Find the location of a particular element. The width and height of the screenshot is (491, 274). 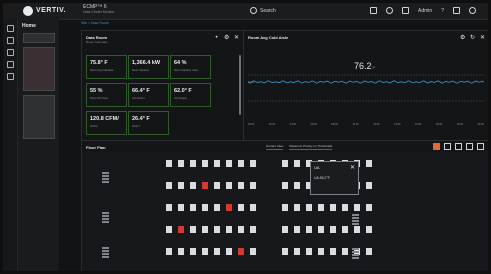

metric-tile: 120.8 CFM/Airflow is located at coordinates (106, 123).